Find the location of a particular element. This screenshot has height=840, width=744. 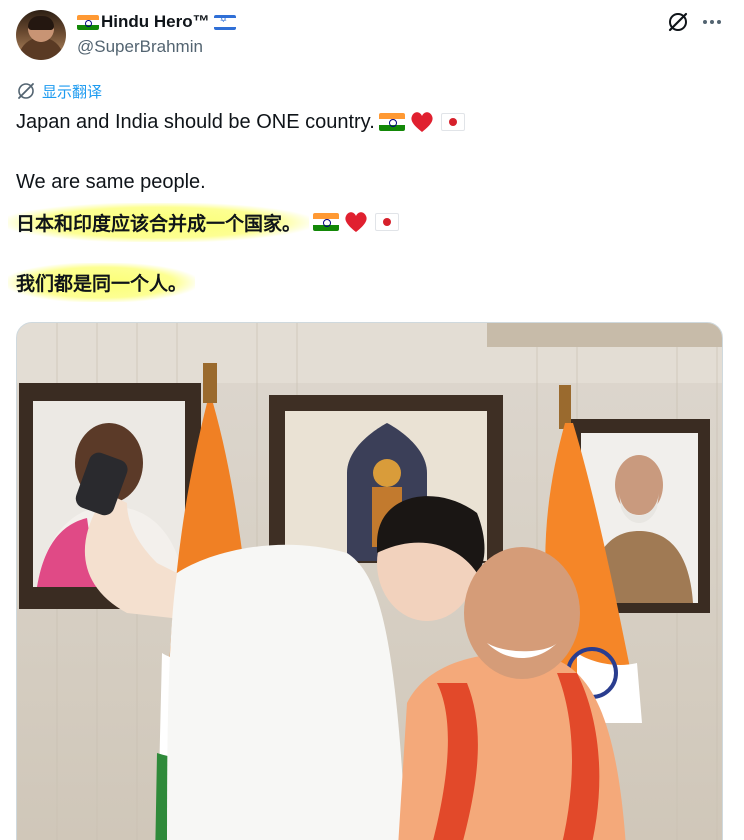

left-flag-finial is located at coordinates (210, 383).